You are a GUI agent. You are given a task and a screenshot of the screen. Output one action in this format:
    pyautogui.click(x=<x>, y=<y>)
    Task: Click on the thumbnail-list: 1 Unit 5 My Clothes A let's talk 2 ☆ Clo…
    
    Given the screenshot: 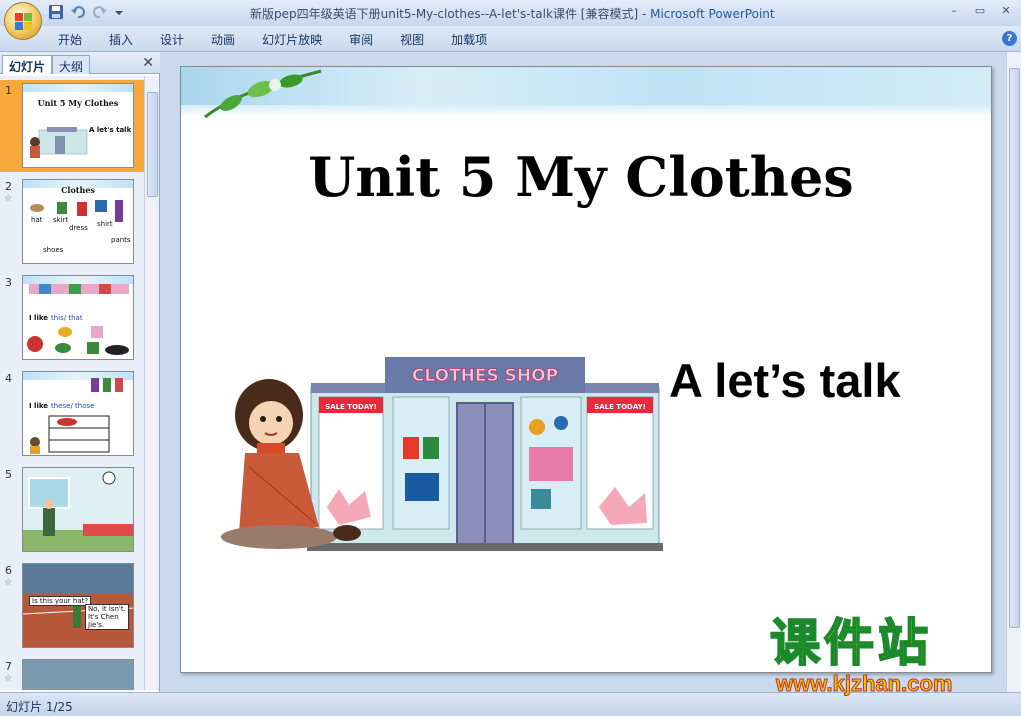 What is the action you would take?
    pyautogui.click(x=72, y=383)
    